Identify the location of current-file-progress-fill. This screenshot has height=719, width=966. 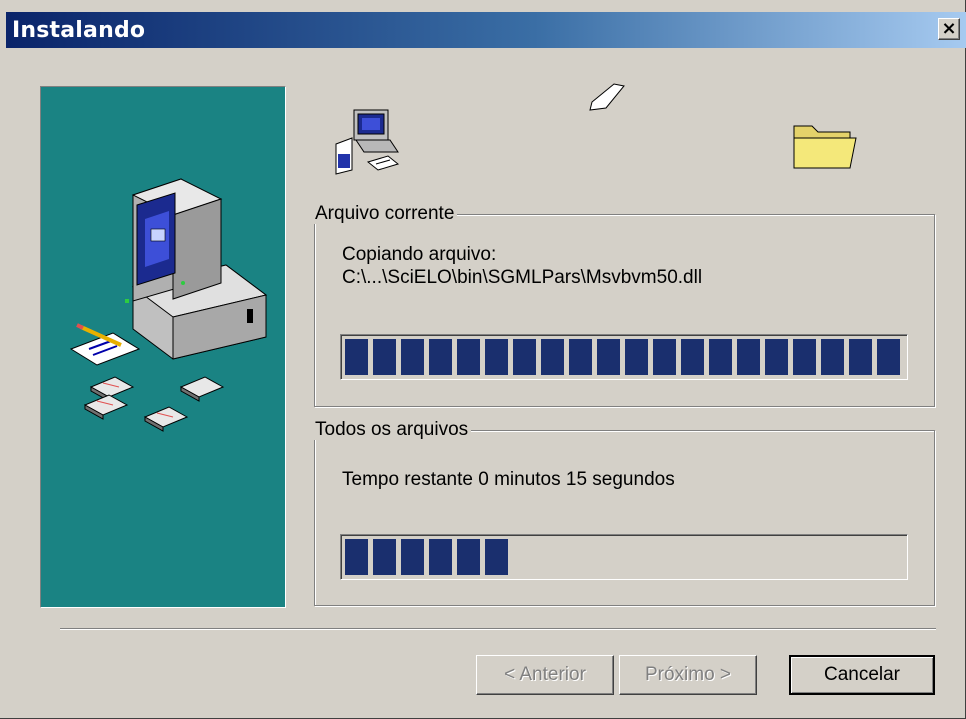
(624, 357).